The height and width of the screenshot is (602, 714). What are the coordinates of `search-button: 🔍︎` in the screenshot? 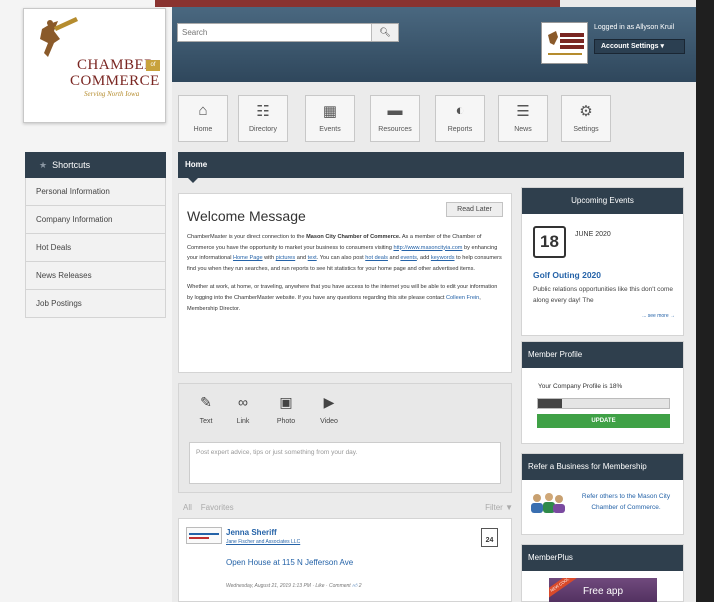 It's located at (384, 32).